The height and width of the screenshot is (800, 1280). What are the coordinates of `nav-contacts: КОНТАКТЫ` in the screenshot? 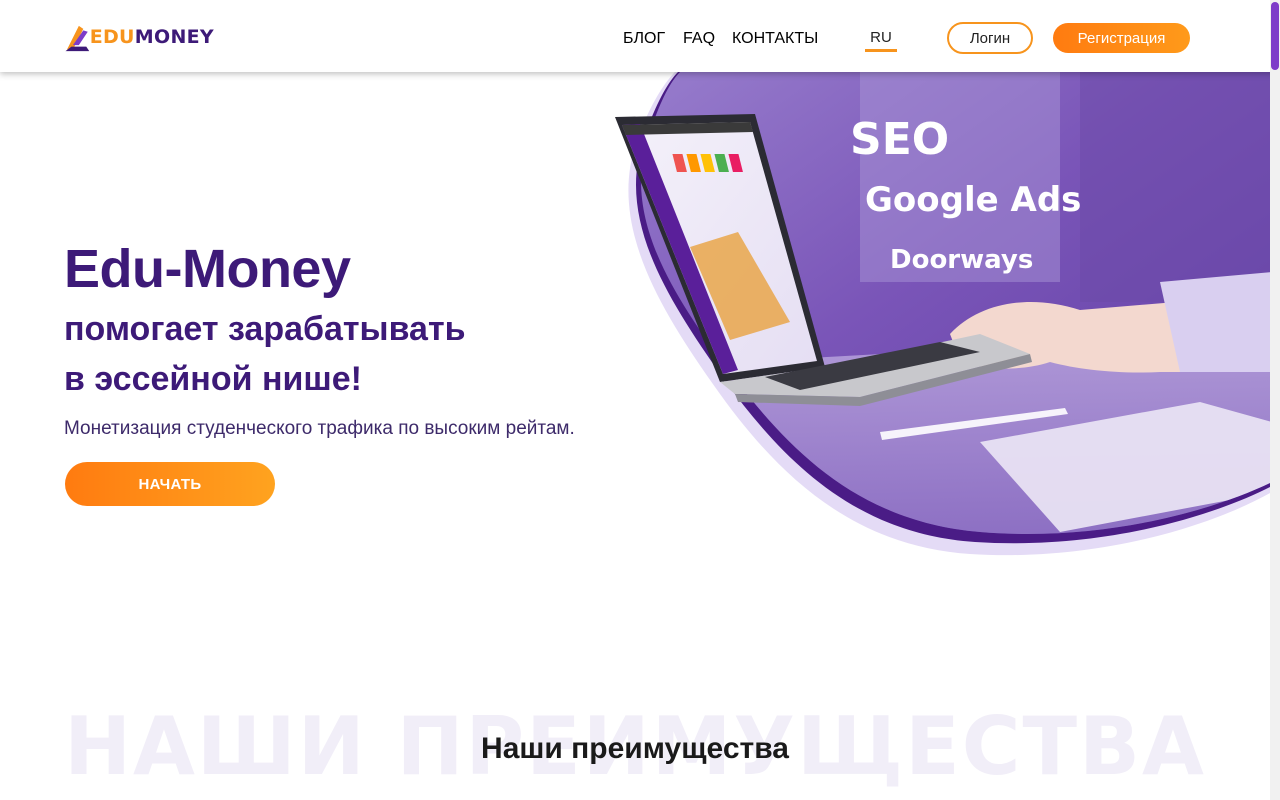 It's located at (775, 39).